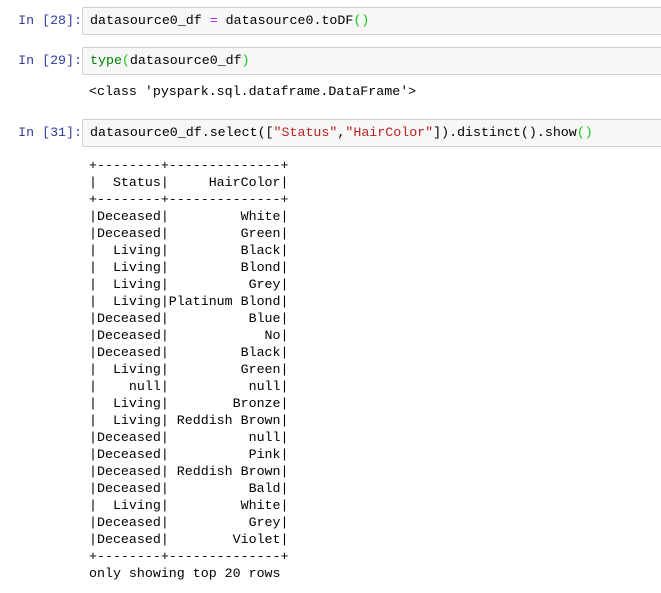 The width and height of the screenshot is (661, 593). I want to click on table-row: | Living| White|, so click(189, 505).